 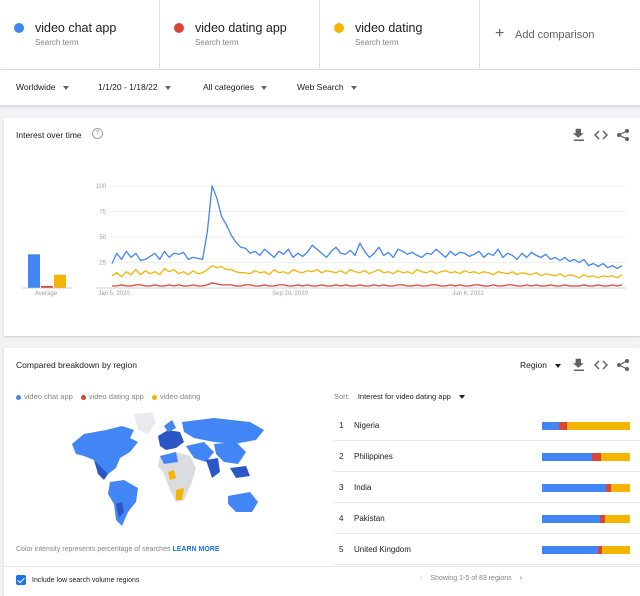 What do you see at coordinates (76, 28) in the screenshot?
I see `term-name: video chat app` at bounding box center [76, 28].